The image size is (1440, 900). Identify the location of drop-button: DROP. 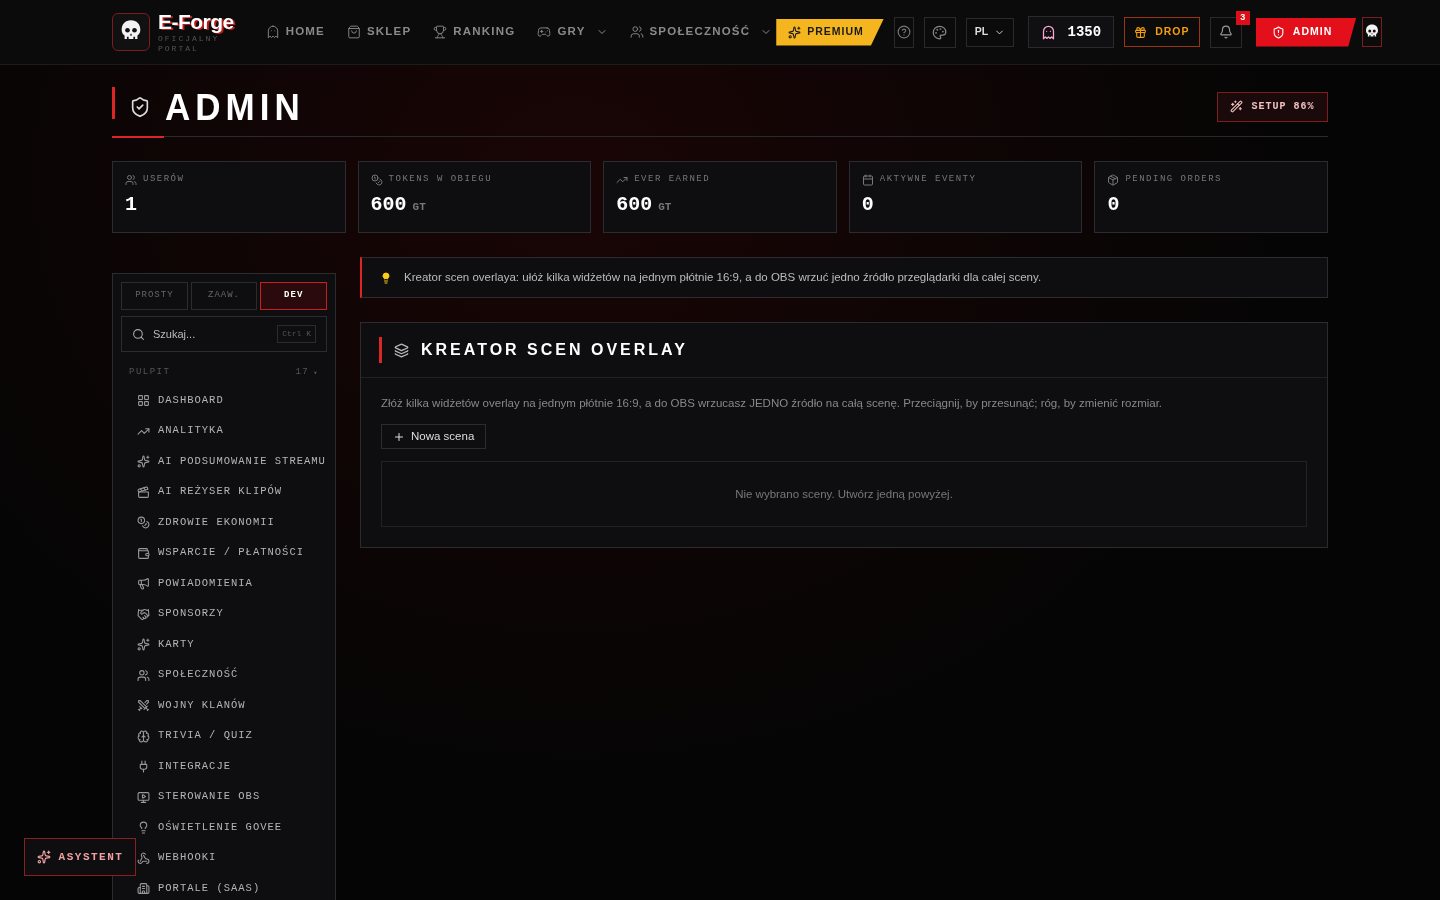
(1161, 32).